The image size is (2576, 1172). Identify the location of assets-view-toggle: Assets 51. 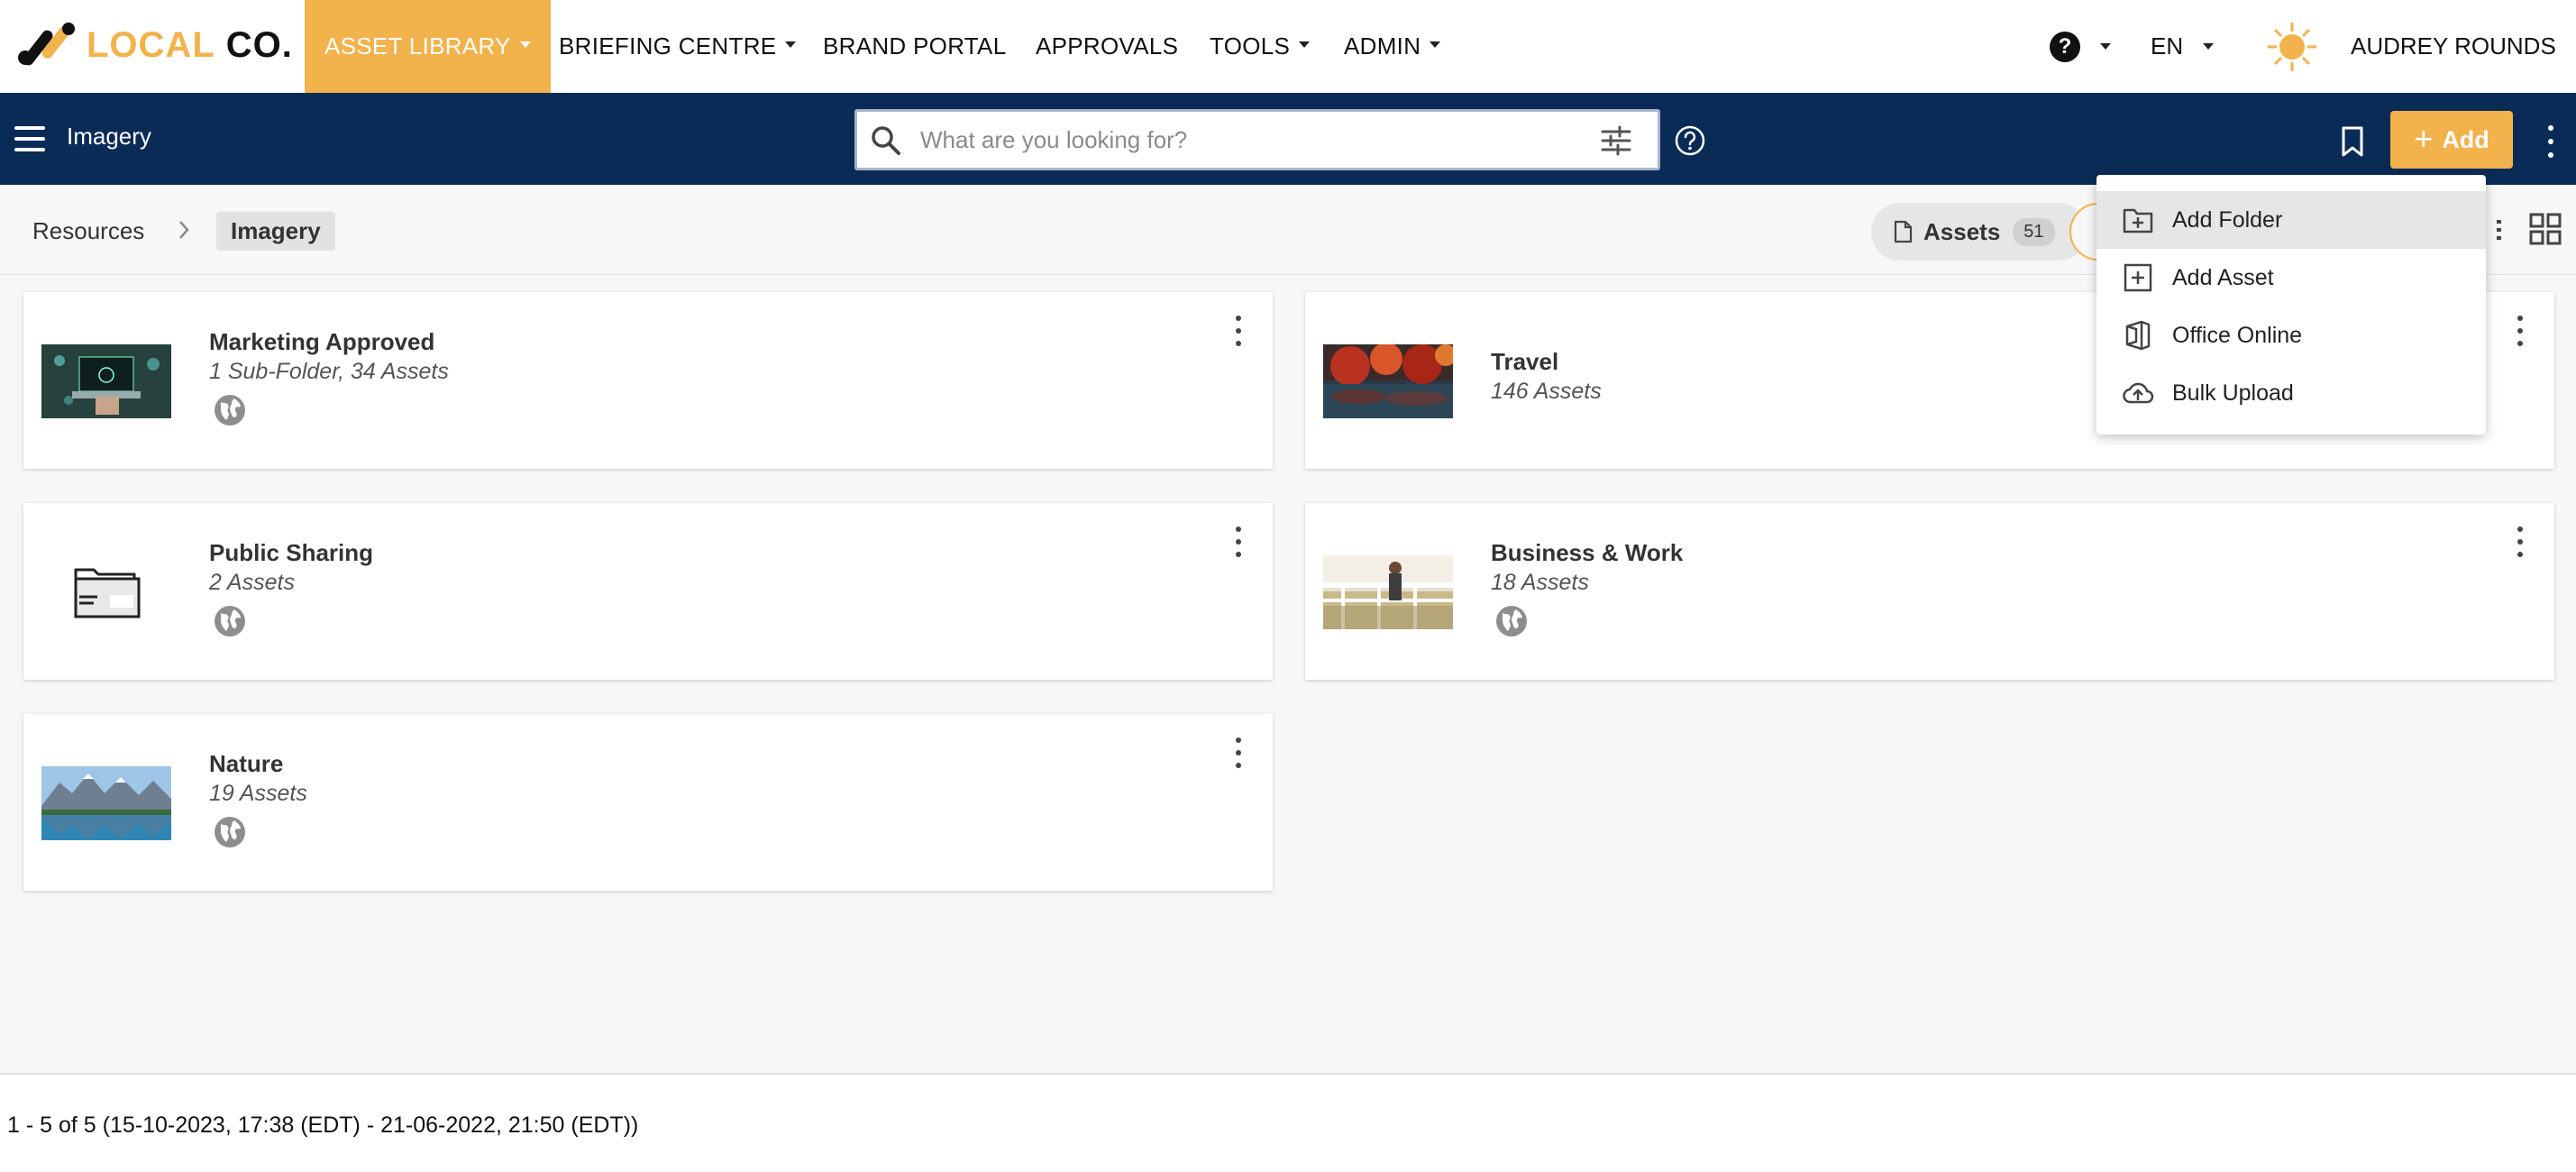
(1979, 232).